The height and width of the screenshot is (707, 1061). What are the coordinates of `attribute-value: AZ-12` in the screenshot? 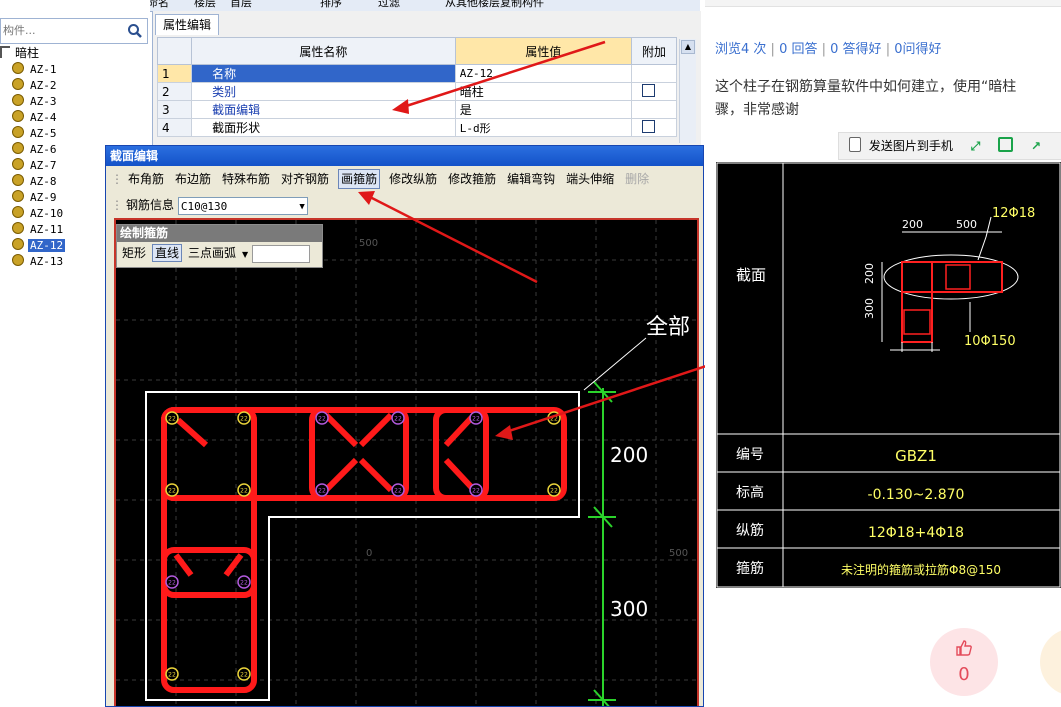 It's located at (543, 73).